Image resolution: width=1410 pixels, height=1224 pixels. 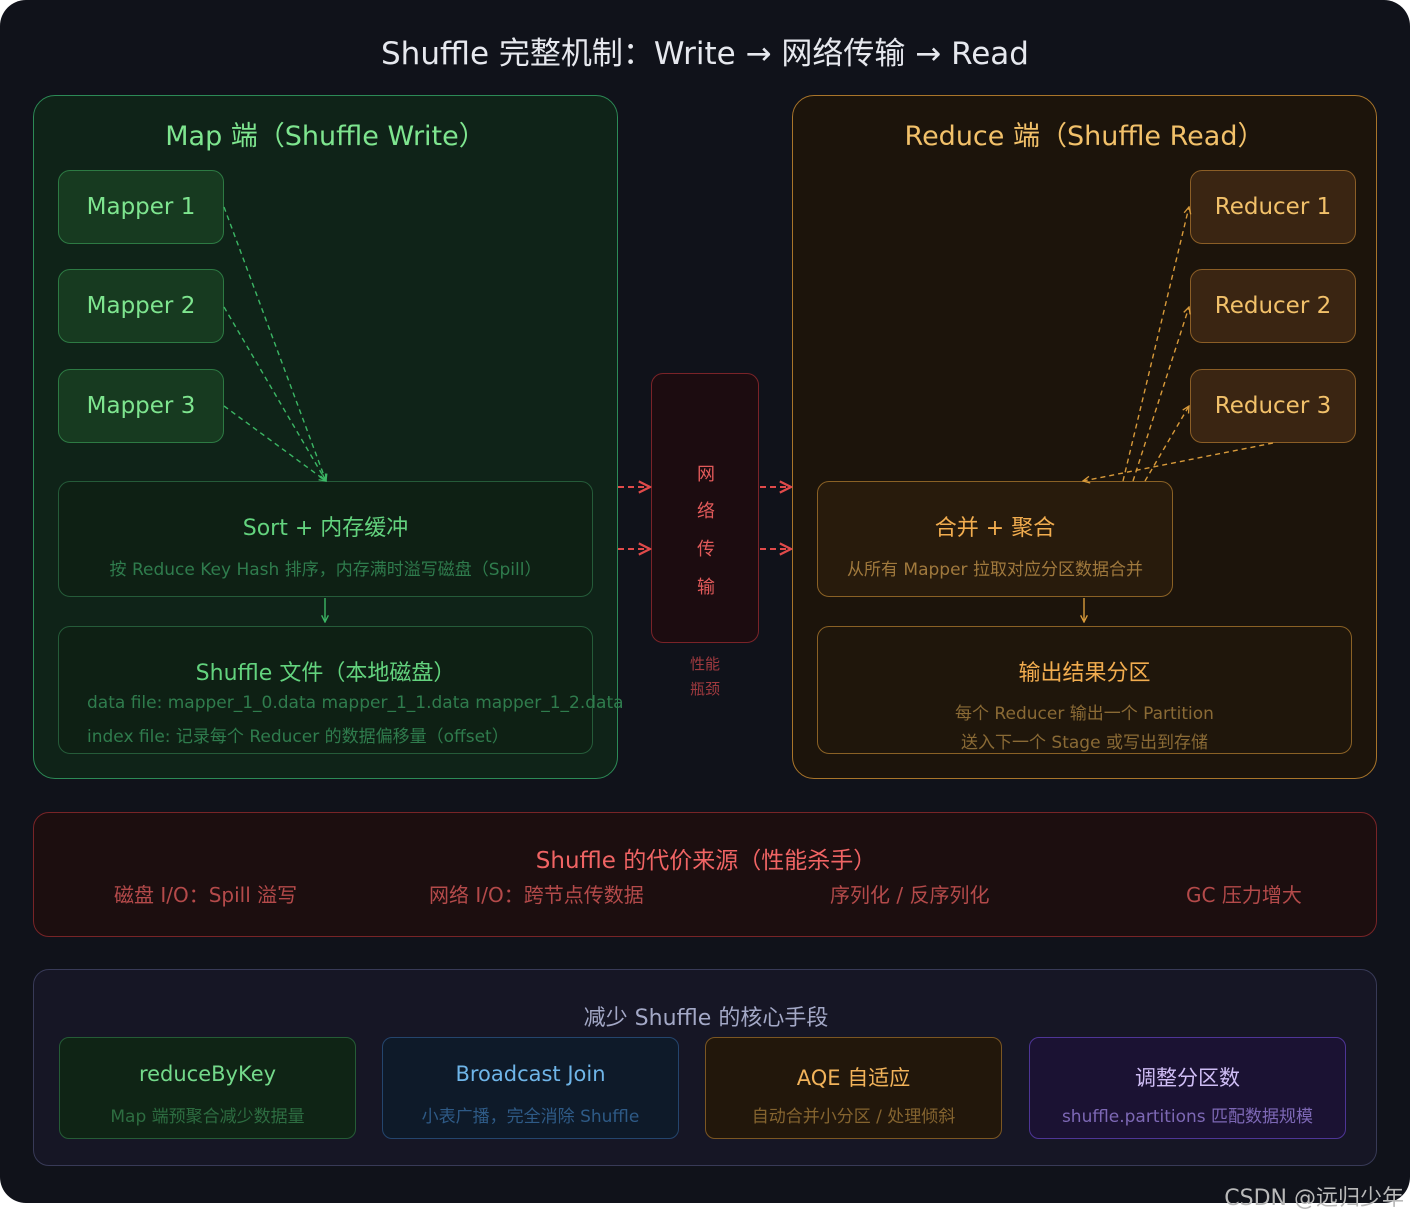 What do you see at coordinates (1314, 1198) in the screenshot?
I see `csdn-watermark: CSDN @远归少年` at bounding box center [1314, 1198].